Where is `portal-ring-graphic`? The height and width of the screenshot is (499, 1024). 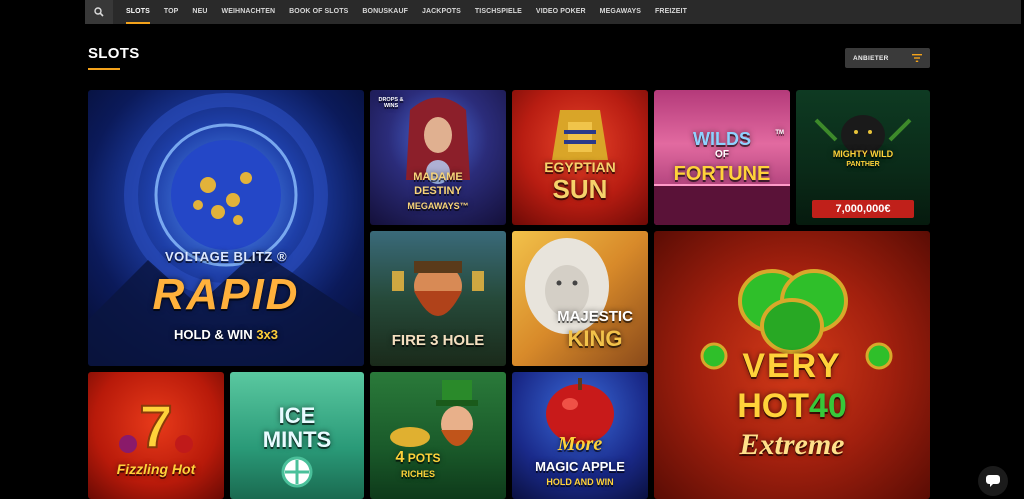
portal-ring-graphic is located at coordinates (226, 229).